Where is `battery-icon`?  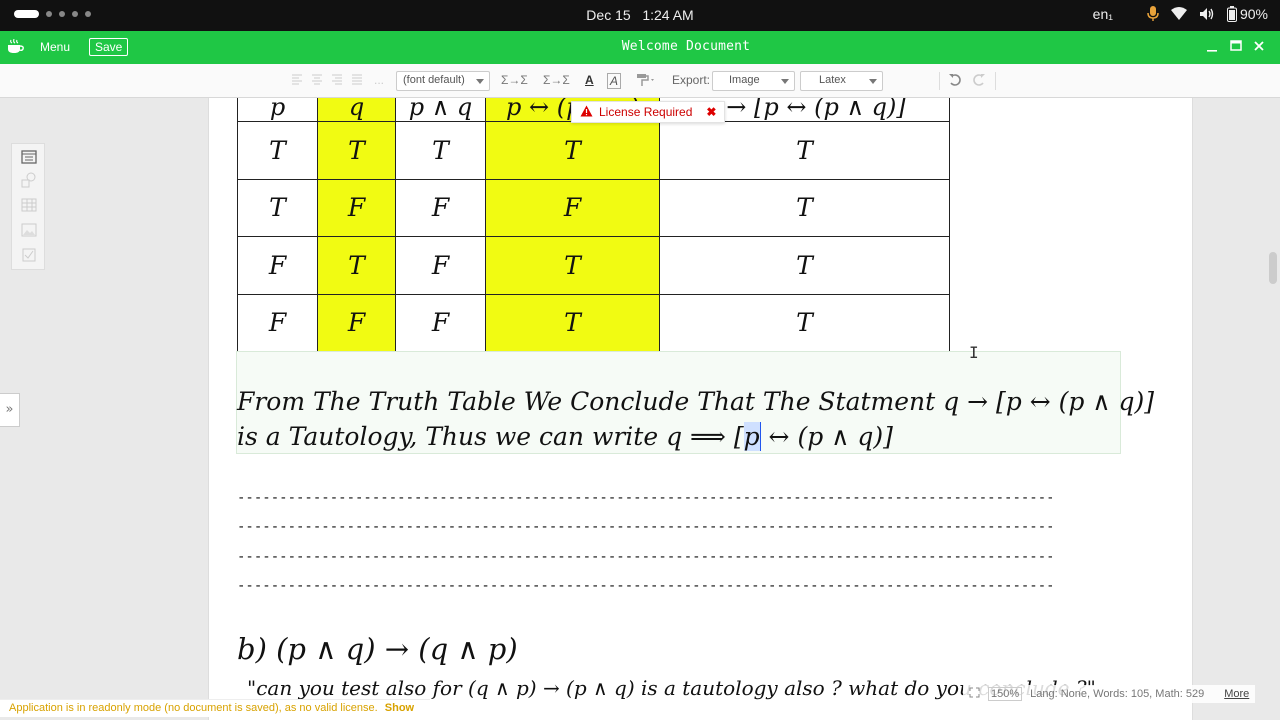
battery-icon is located at coordinates (1231, 14).